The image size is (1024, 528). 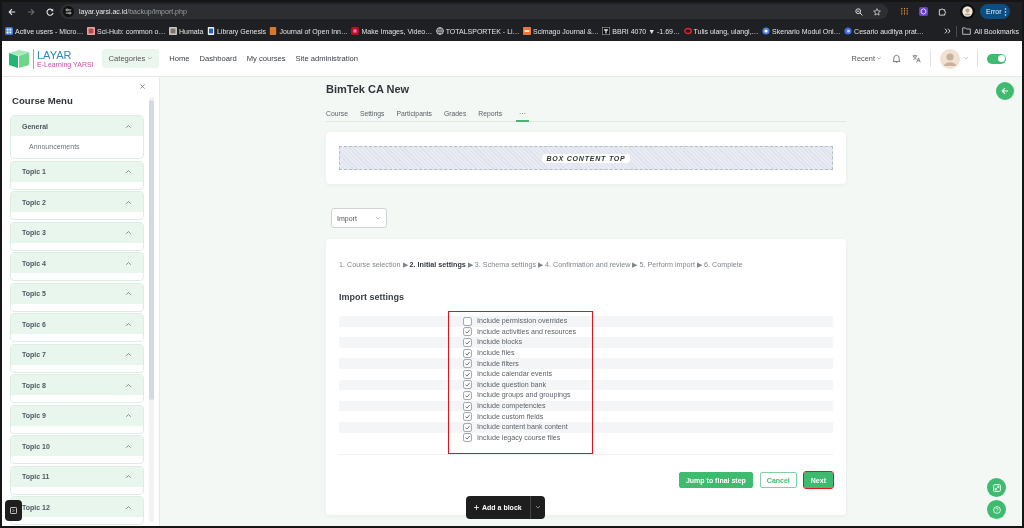 I want to click on course-title: BimTek CA New, so click(x=368, y=89).